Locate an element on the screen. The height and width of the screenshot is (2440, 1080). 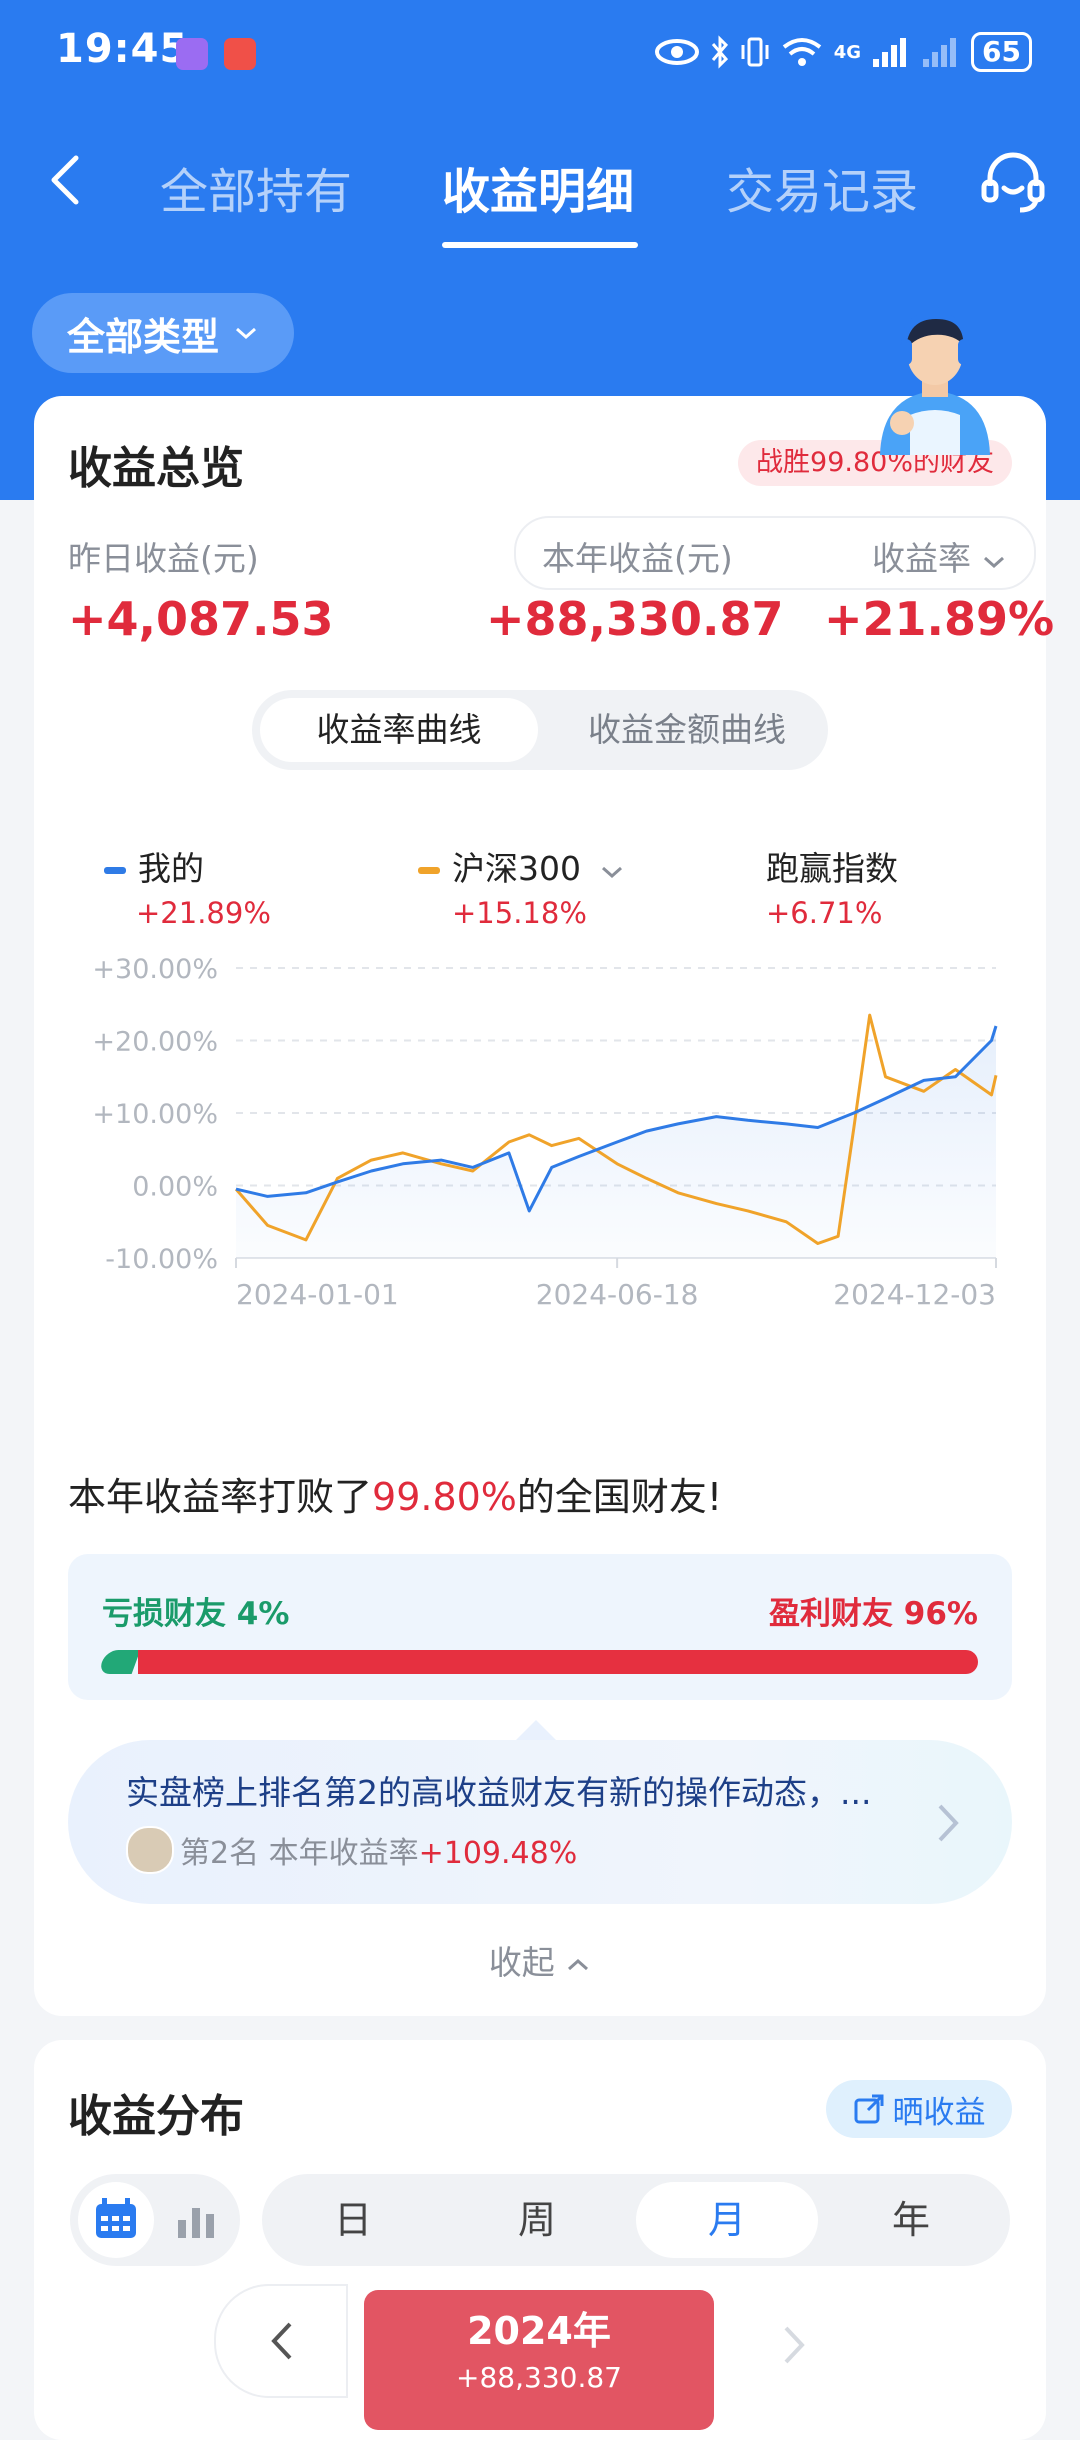
loss-friends-label: 亏损财友 4% is located at coordinates (196, 1614).